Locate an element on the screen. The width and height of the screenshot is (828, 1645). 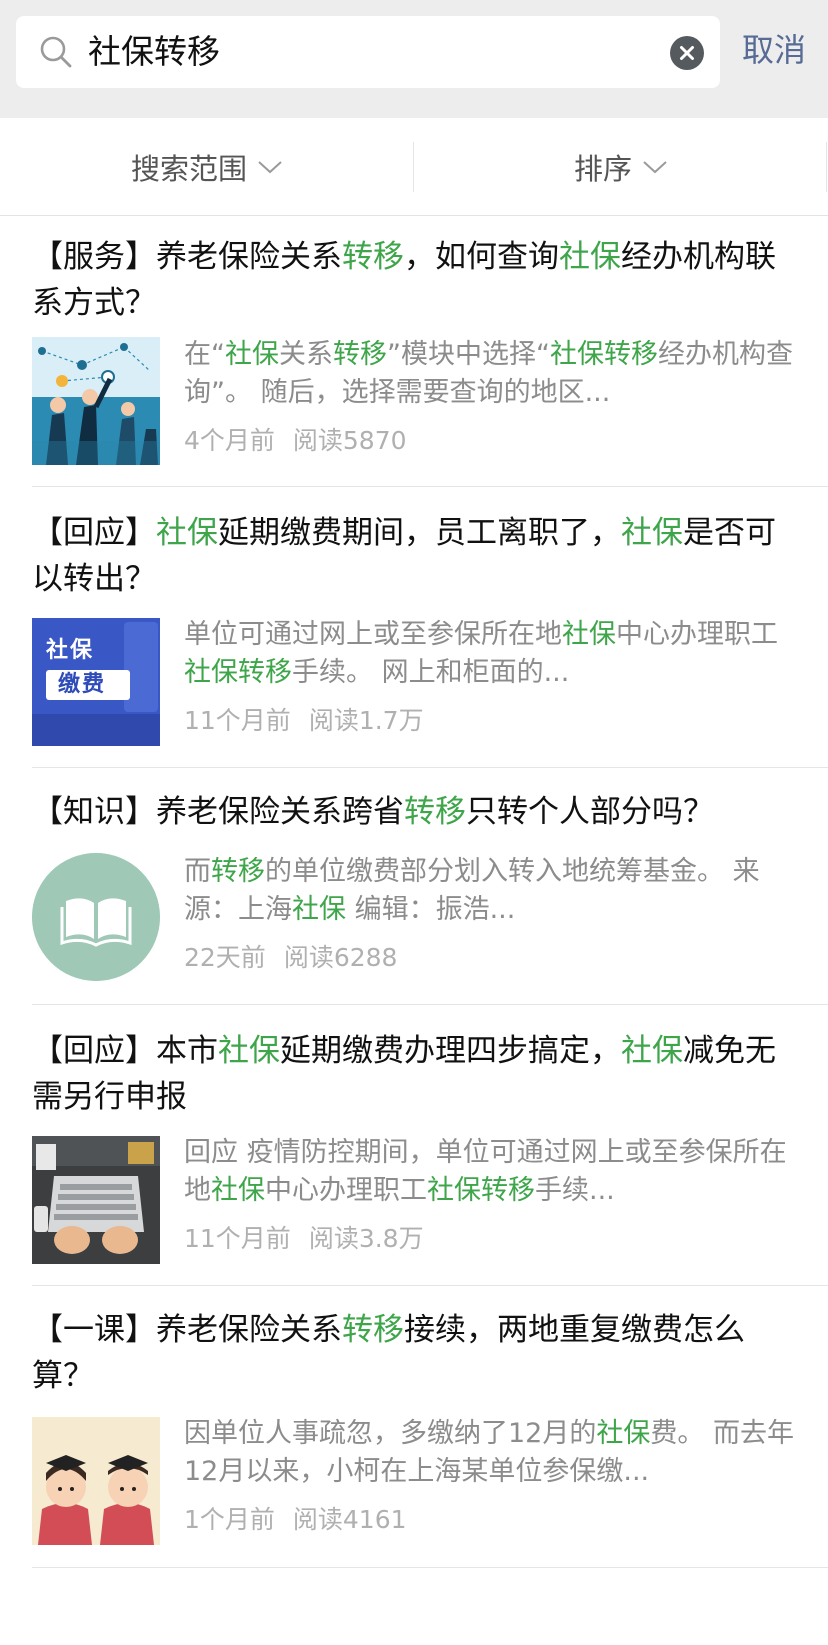
result-time: 1个月前 is located at coordinates (229, 1519).